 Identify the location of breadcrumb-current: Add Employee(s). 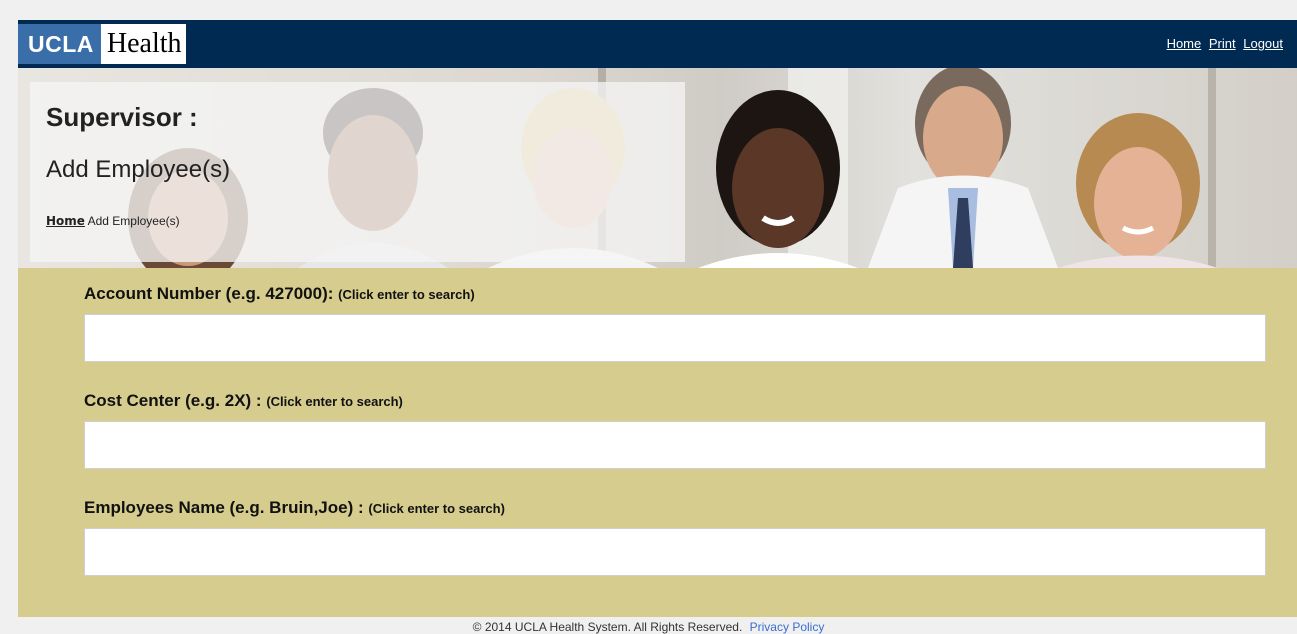
(133, 221).